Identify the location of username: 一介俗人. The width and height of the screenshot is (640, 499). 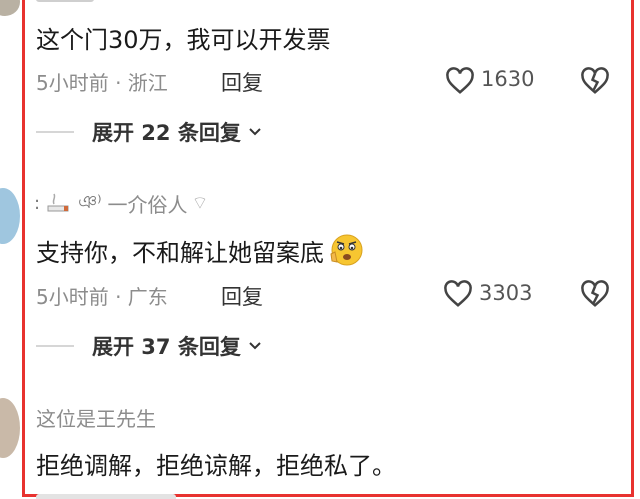
(147, 205).